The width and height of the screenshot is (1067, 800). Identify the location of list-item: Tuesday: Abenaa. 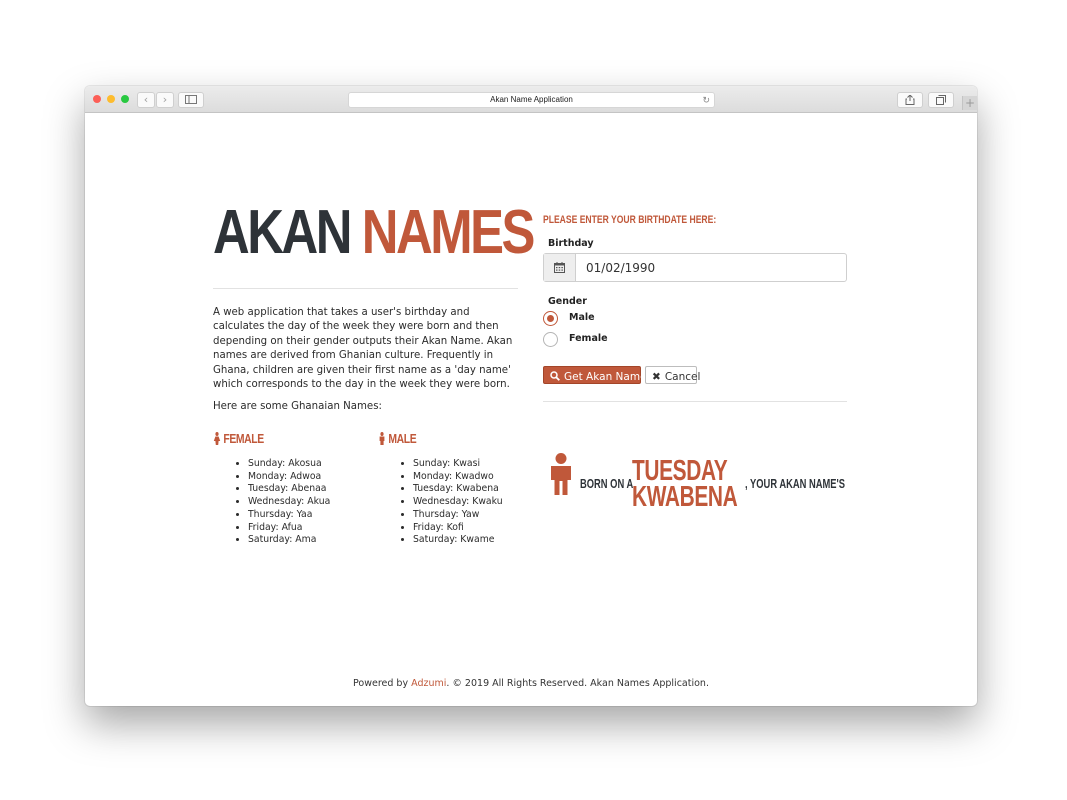
(289, 489).